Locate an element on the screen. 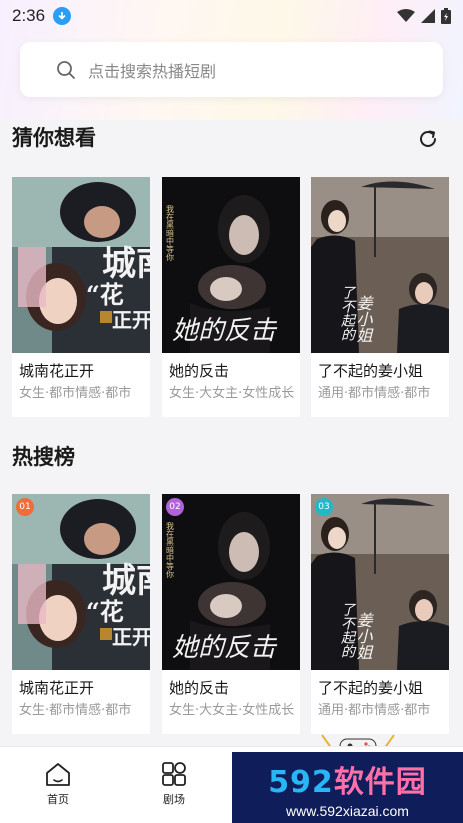  recommend-card-1: 城南 “花 正开 城南花正开 女生·都市情感·都市 is located at coordinates (81, 297).